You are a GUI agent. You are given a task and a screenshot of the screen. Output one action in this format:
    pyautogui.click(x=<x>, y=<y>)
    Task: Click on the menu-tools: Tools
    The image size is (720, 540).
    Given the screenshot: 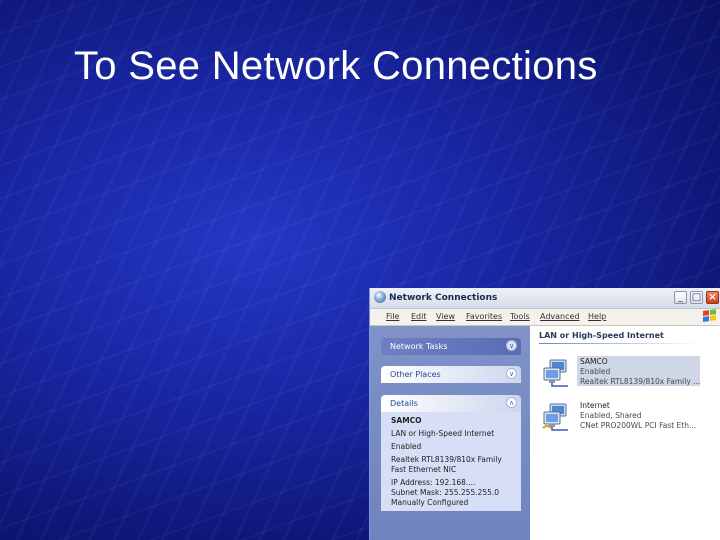 What is the action you would take?
    pyautogui.click(x=520, y=316)
    